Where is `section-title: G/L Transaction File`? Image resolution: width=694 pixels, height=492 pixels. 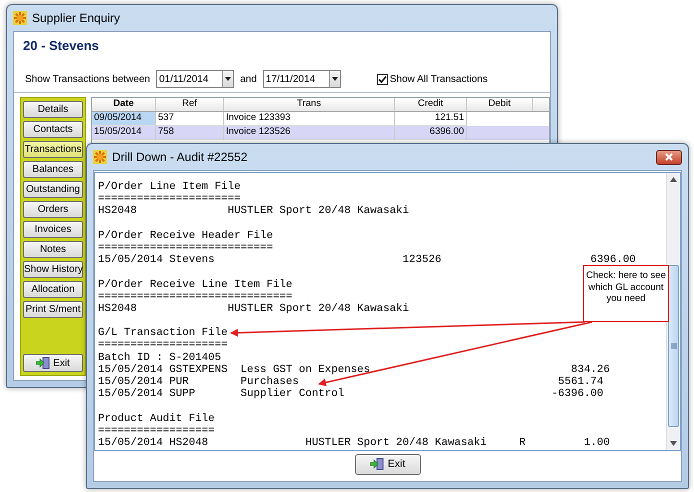
section-title: G/L Transaction File is located at coordinates (163, 333).